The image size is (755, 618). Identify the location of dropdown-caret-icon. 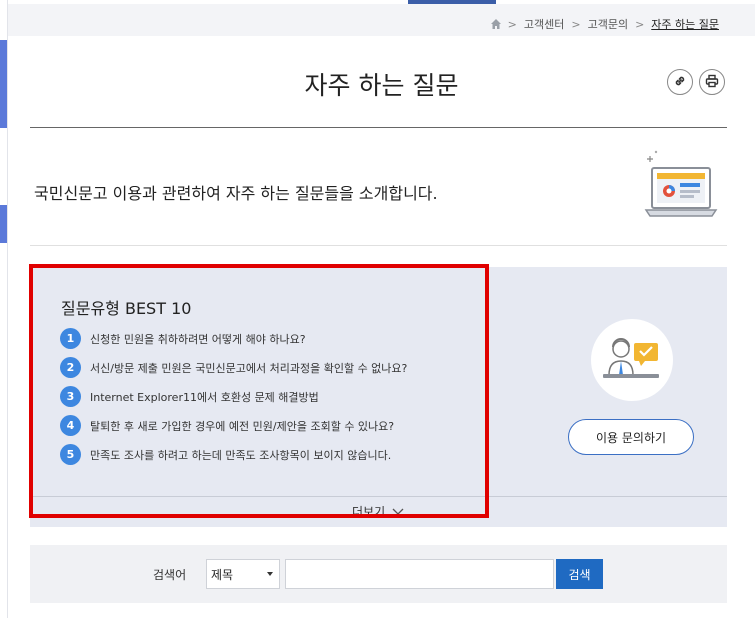
(270, 574).